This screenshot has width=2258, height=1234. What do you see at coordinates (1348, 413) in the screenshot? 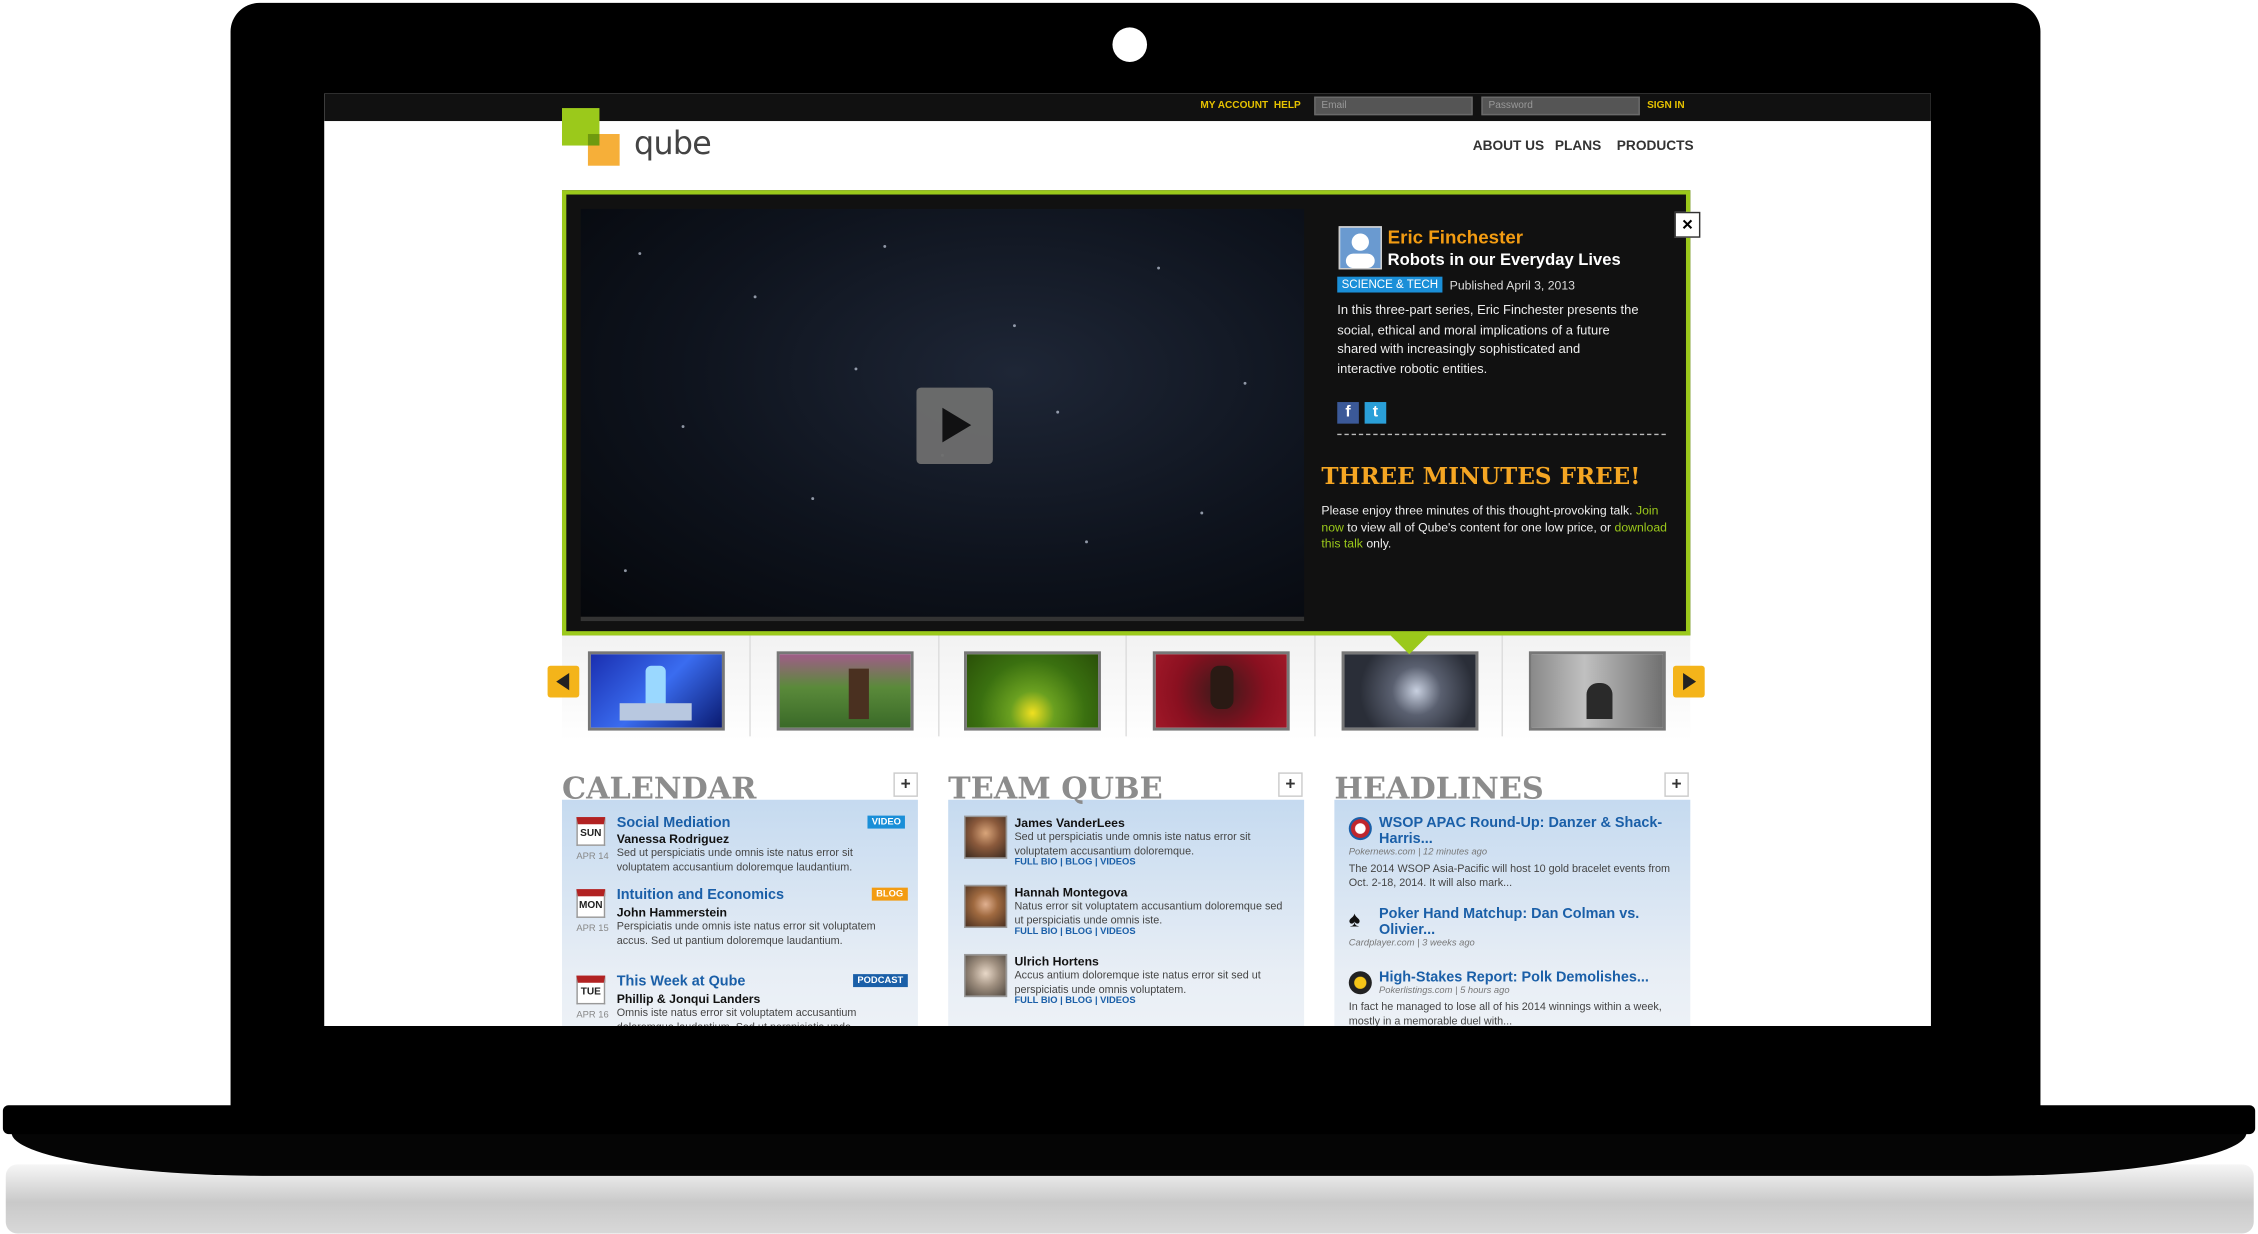
I see `facebook-icon: f` at bounding box center [1348, 413].